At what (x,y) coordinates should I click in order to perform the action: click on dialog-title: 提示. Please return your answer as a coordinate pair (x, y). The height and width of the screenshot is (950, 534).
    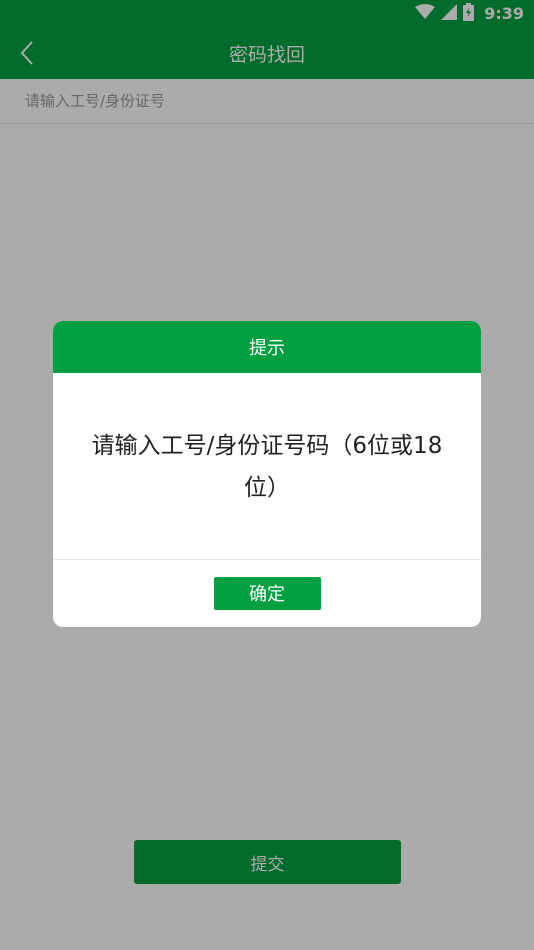
    Looking at the image, I should click on (267, 348).